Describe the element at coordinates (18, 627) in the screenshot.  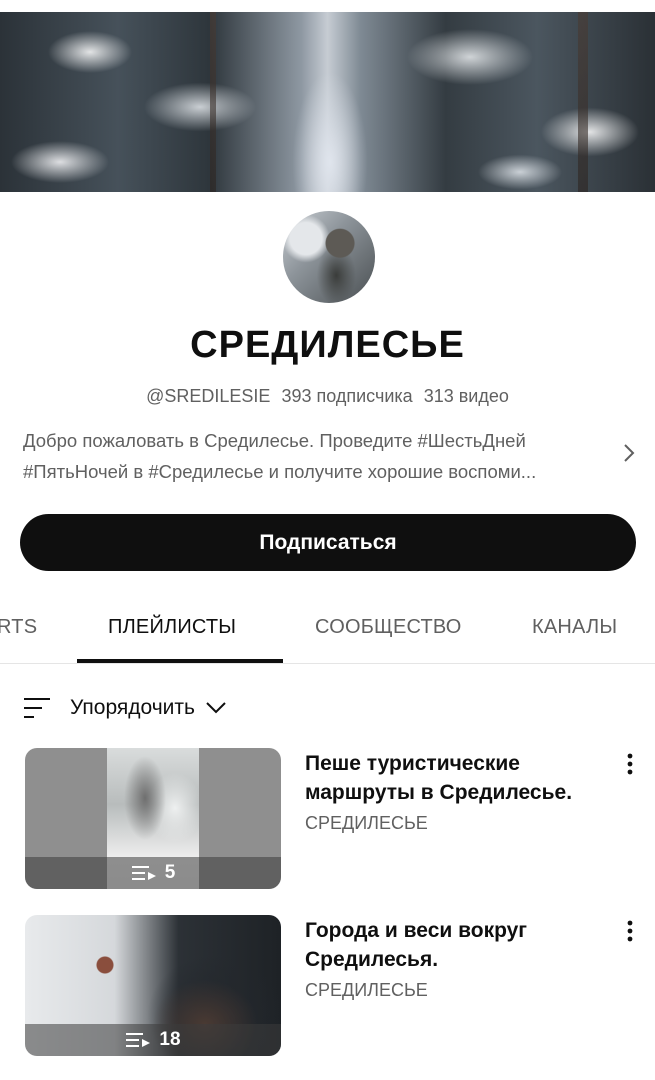
I see `tab-shorts: RTS` at that location.